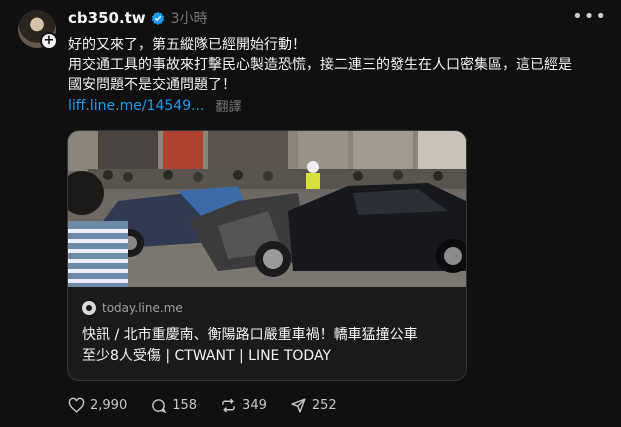  Describe the element at coordinates (107, 18) in the screenshot. I see `username: cb350.tw` at that location.